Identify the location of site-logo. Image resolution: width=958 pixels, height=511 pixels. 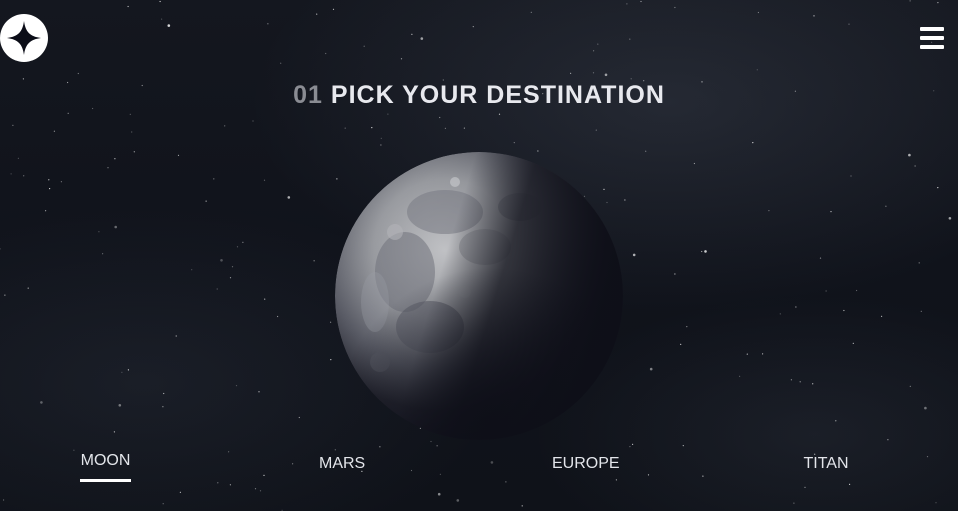
(24, 38).